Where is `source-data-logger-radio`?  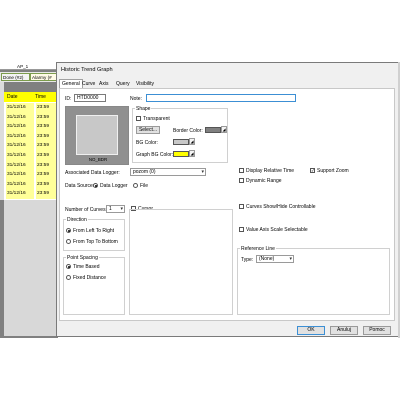
source-data-logger-radio is located at coordinates (95, 185).